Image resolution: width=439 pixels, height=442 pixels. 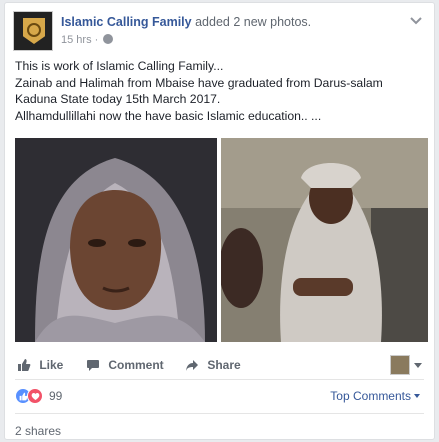 What do you see at coordinates (108, 39) in the screenshot?
I see `globe-icon` at bounding box center [108, 39].